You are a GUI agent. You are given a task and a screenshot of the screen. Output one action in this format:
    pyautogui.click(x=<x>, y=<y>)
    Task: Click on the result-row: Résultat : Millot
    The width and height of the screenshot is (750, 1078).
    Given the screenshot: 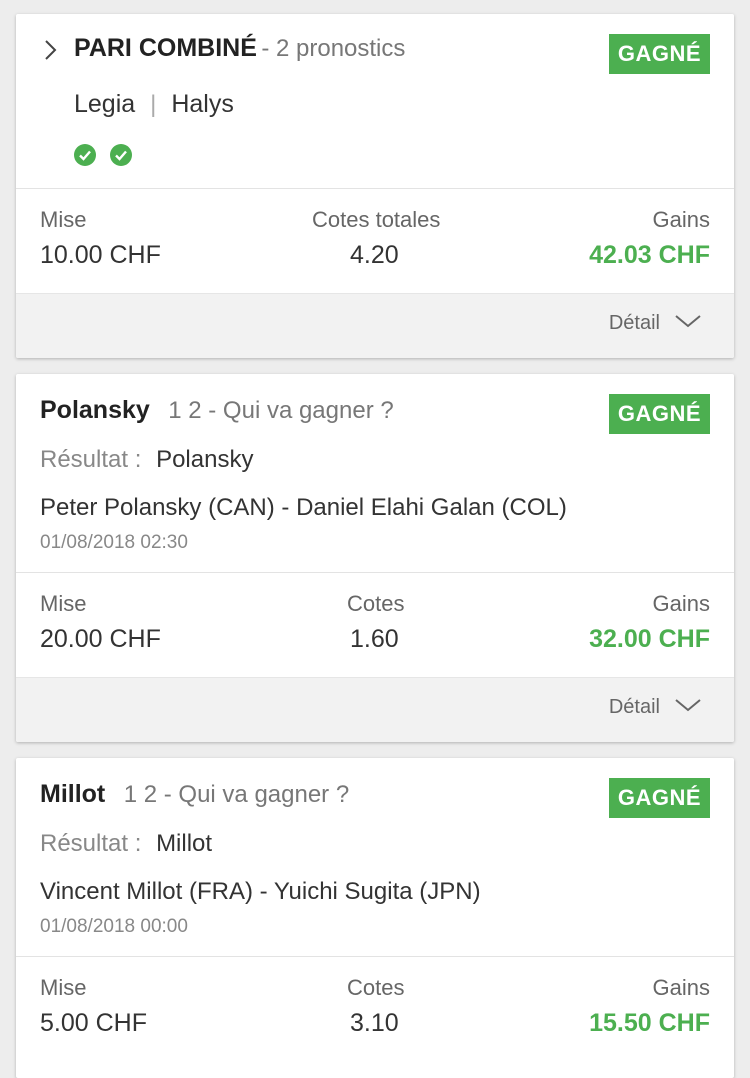 What is the action you would take?
    pyautogui.click(x=126, y=844)
    